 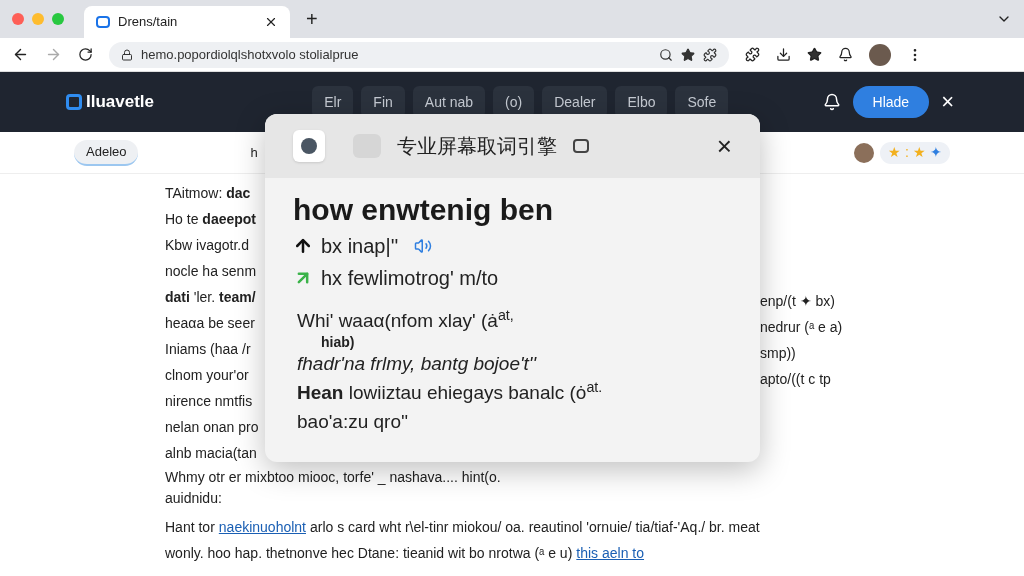 What do you see at coordinates (127, 54) in the screenshot?
I see `lock-icon` at bounding box center [127, 54].